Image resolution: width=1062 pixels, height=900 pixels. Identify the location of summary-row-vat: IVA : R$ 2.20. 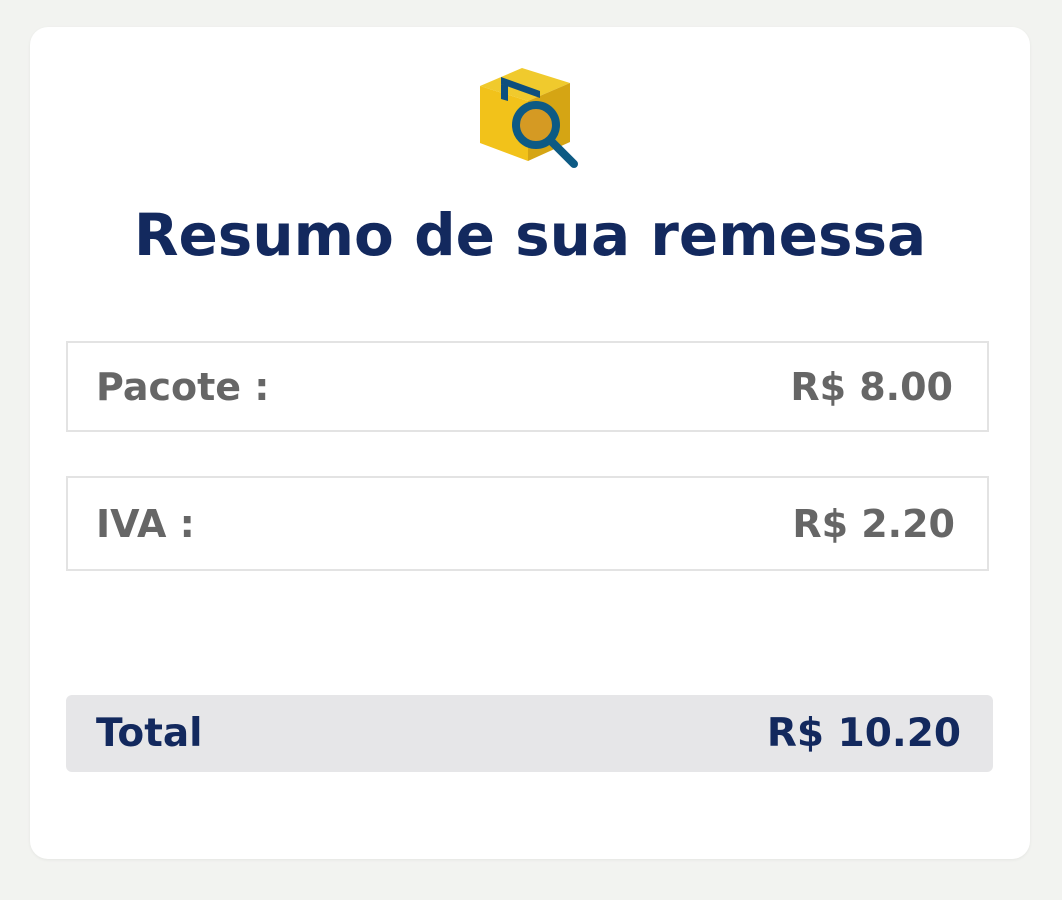
(527, 523).